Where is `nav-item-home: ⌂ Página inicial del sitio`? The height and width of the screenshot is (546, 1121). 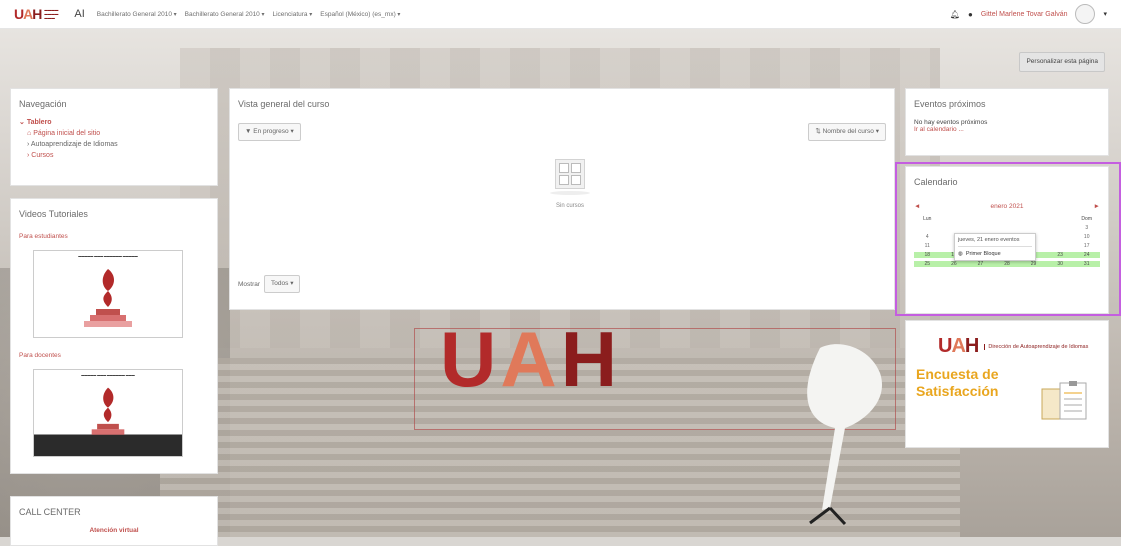 nav-item-home: ⌂ Página inicial del sitio is located at coordinates (114, 133).